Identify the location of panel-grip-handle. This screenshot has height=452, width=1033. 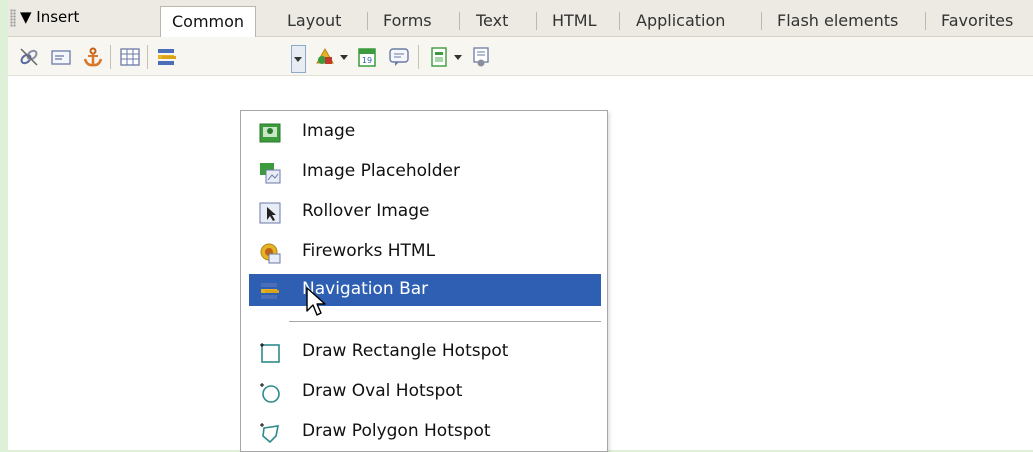
(13, 18).